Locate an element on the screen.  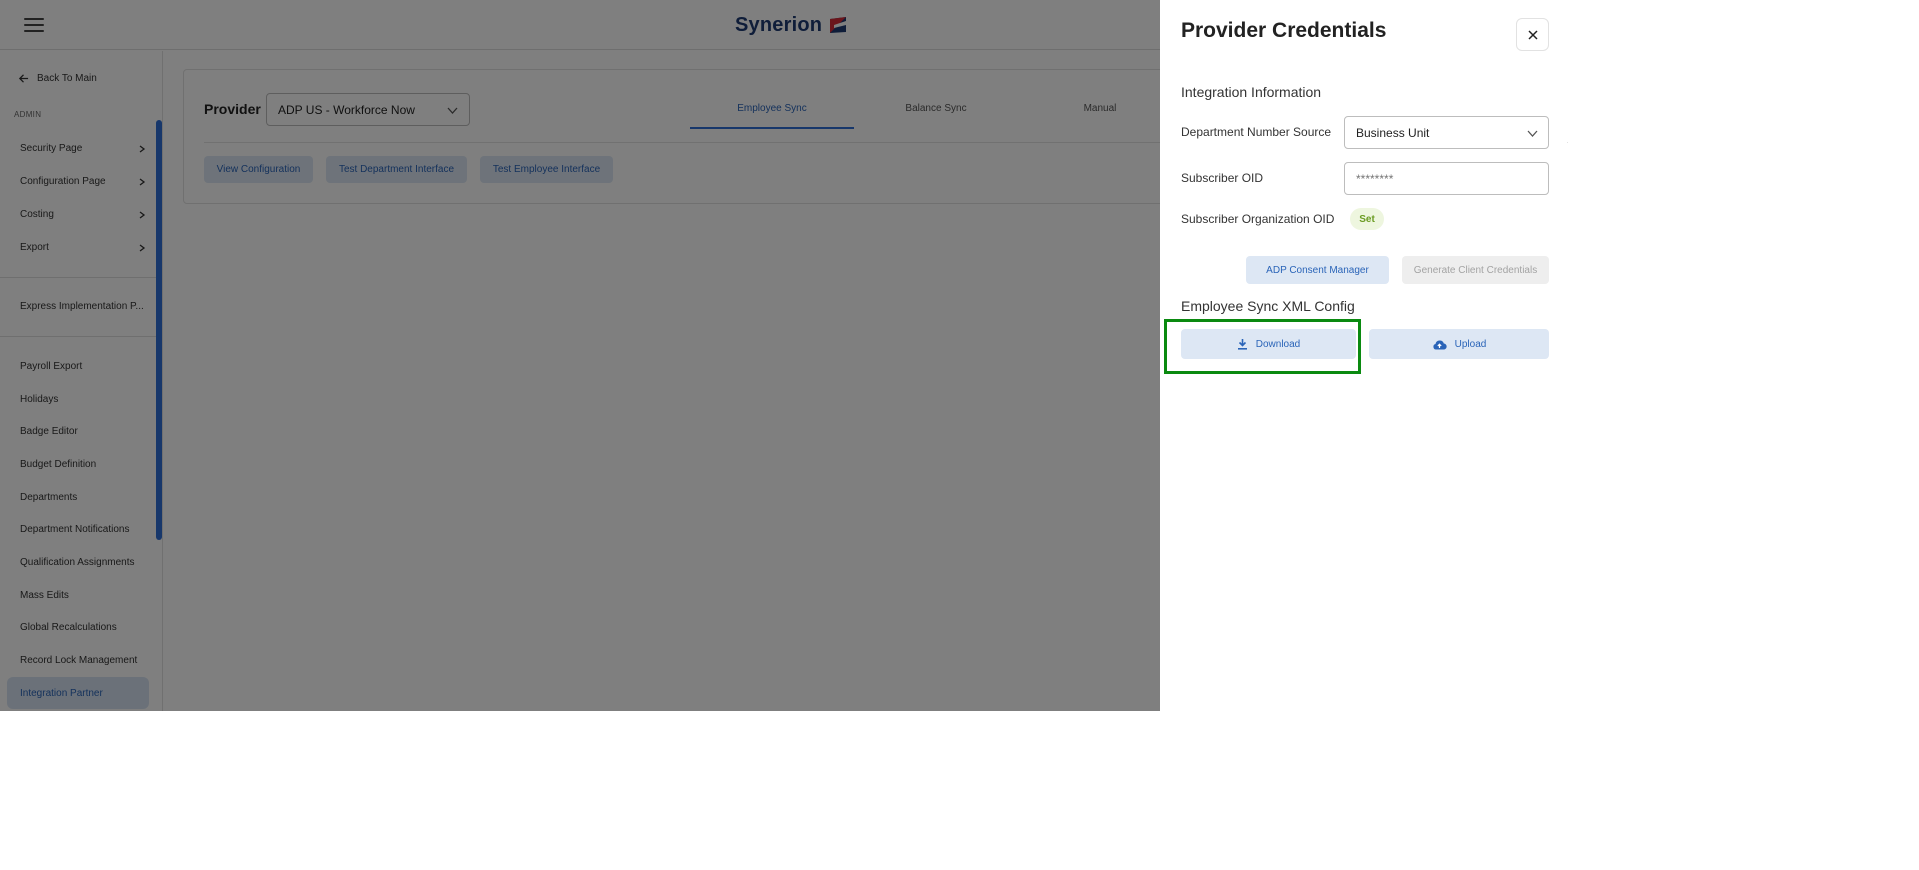
department-number-source-select: Business Unit is located at coordinates (1446, 132).